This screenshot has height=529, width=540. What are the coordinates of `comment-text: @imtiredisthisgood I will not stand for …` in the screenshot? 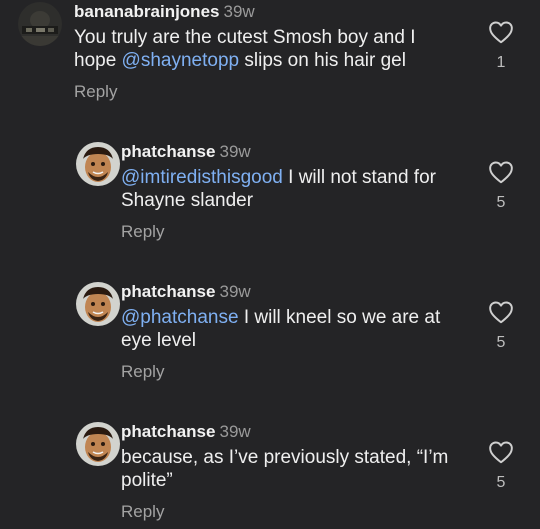 It's located at (278, 189).